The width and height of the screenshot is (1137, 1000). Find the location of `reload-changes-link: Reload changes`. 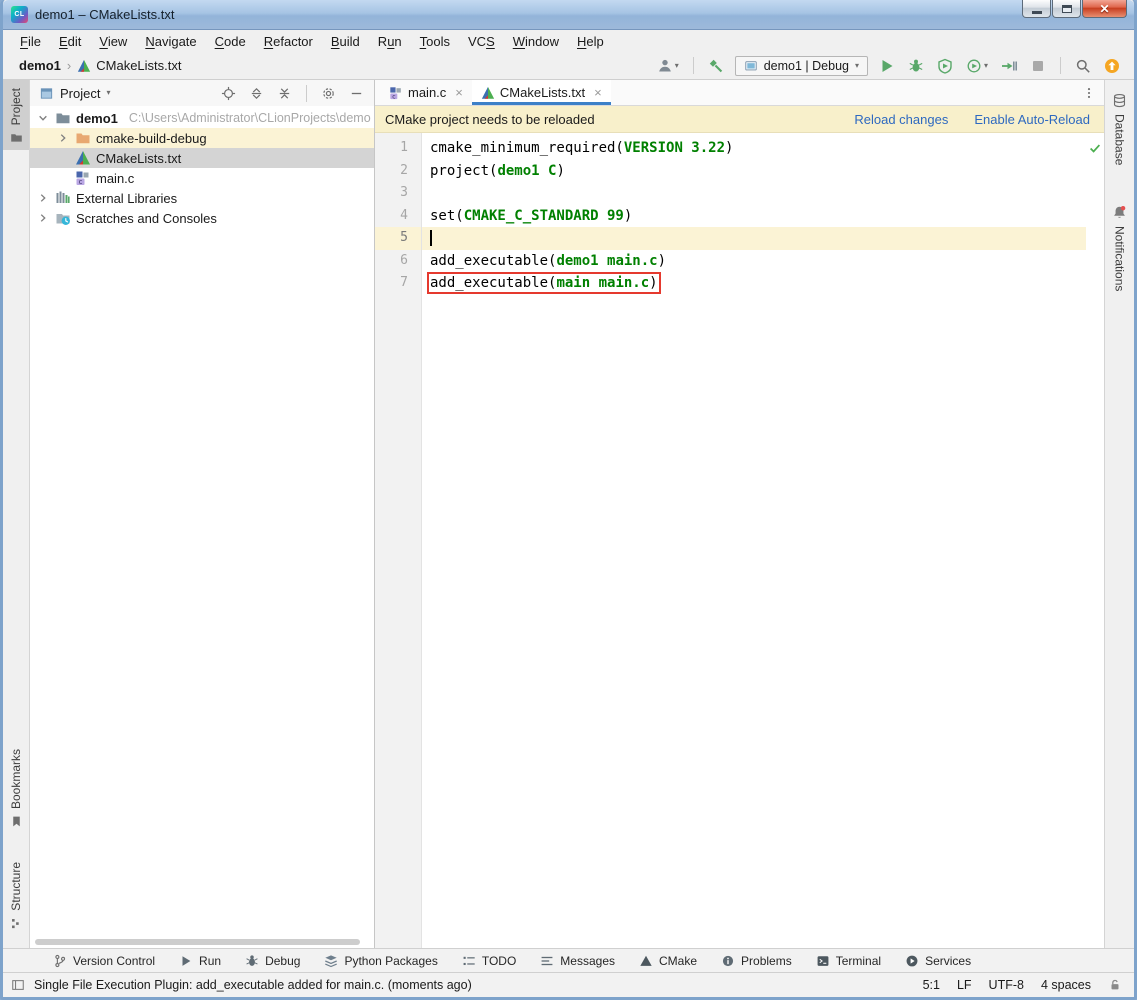

reload-changes-link: Reload changes is located at coordinates (901, 119).